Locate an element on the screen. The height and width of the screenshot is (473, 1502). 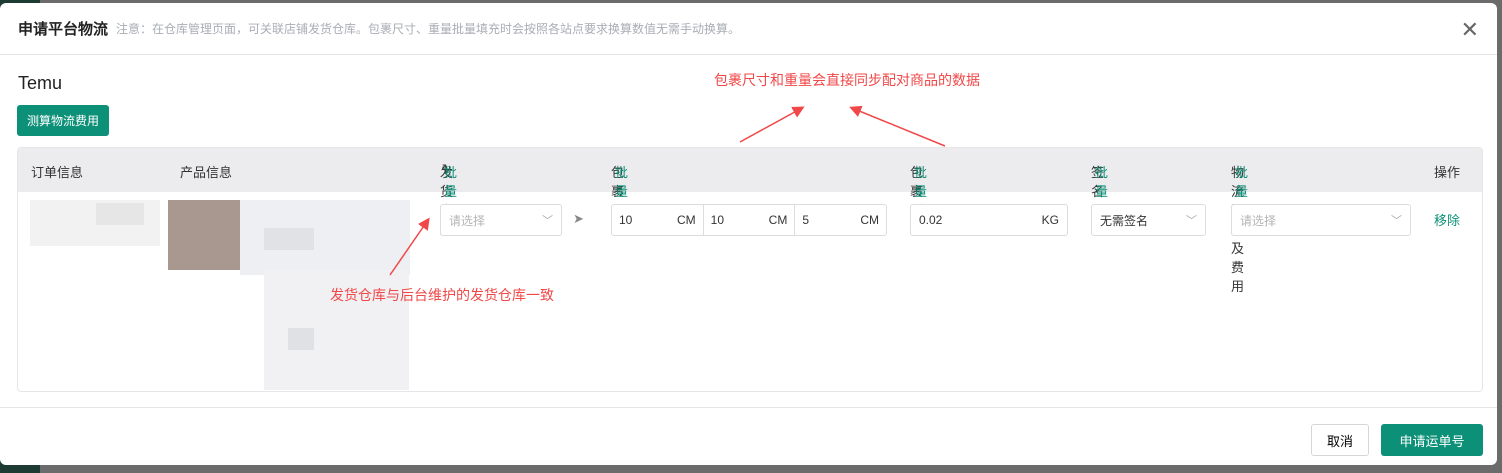
height-input: 5 CM is located at coordinates (840, 220).